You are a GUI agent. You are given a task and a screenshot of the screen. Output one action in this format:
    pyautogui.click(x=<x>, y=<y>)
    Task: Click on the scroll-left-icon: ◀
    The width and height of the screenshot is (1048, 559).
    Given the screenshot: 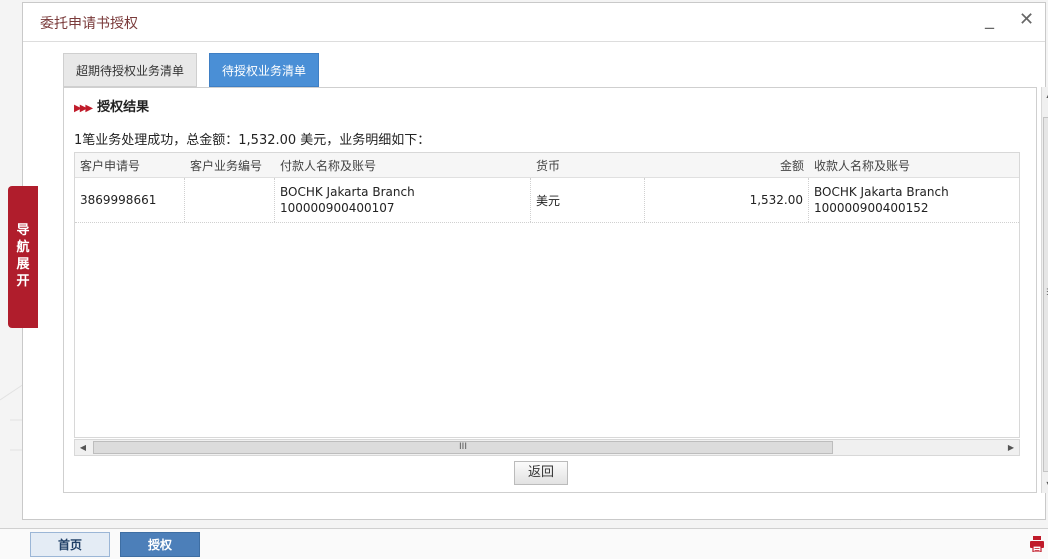 What is the action you would take?
    pyautogui.click(x=83, y=447)
    